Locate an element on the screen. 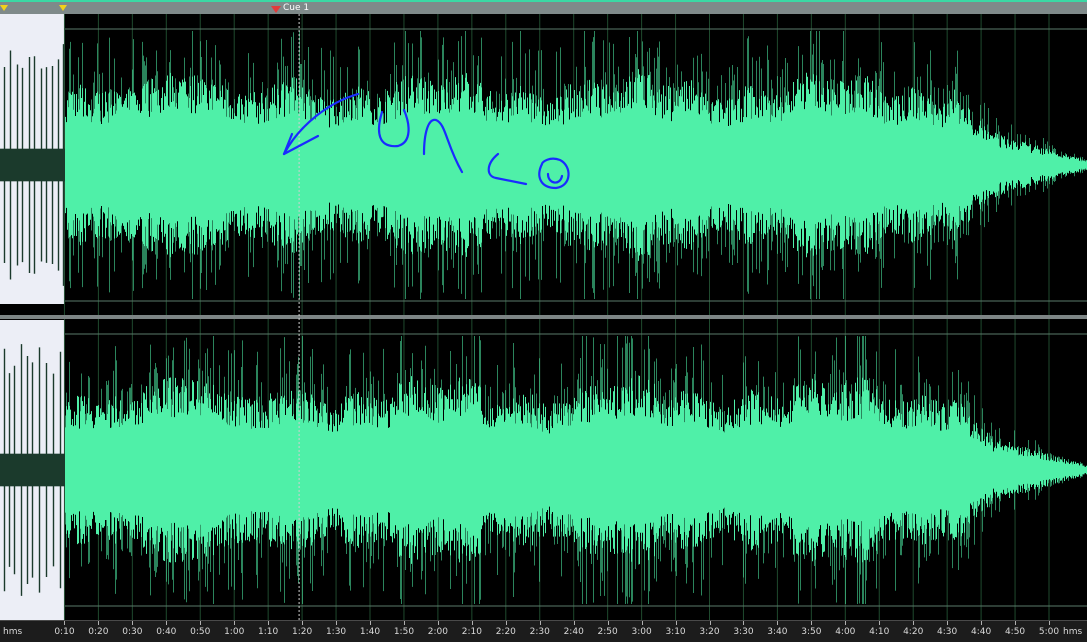 The image size is (1087, 642). ruler-tick-label: 4:00 is located at coordinates (845, 632).